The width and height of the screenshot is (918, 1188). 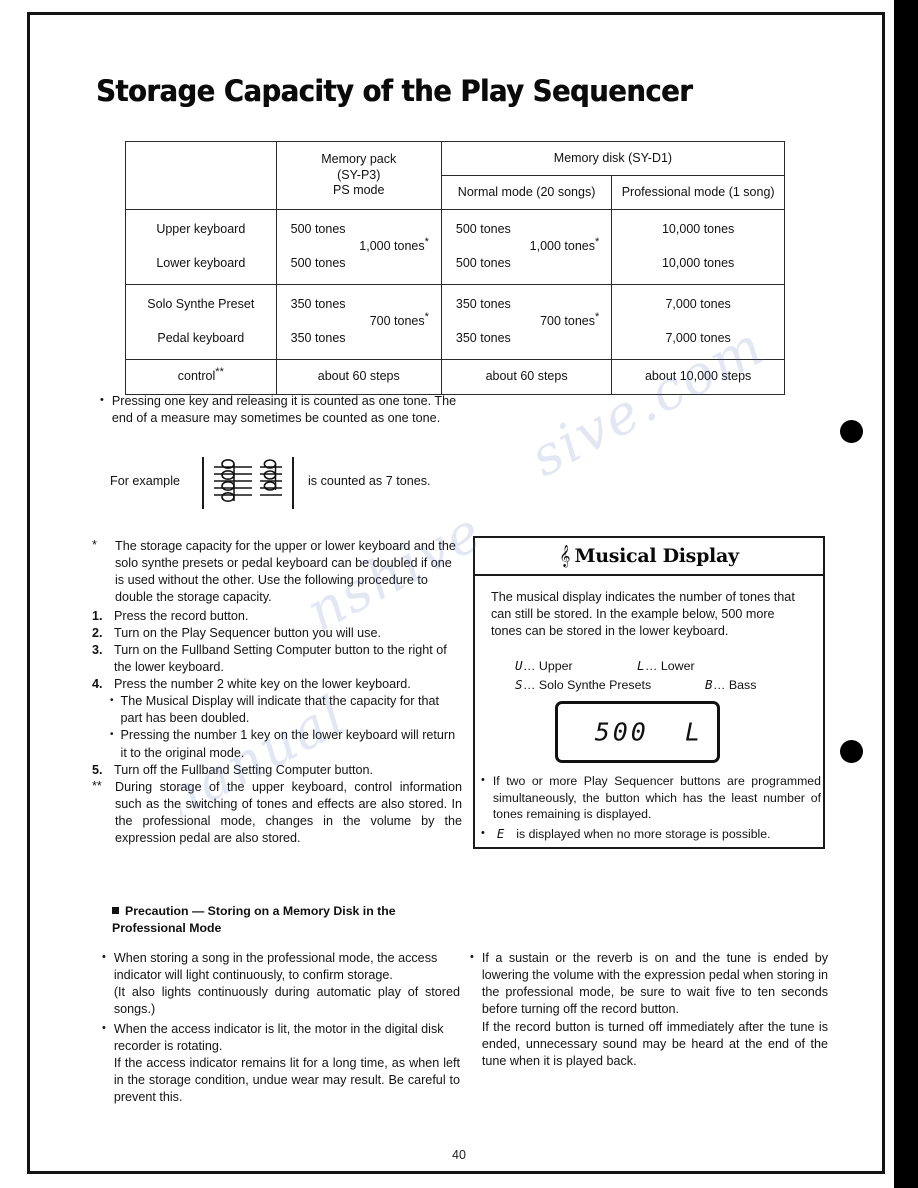 I want to click on legend-line-2: S… Solo Synthe Presets B… Bass, so click(x=661, y=685).